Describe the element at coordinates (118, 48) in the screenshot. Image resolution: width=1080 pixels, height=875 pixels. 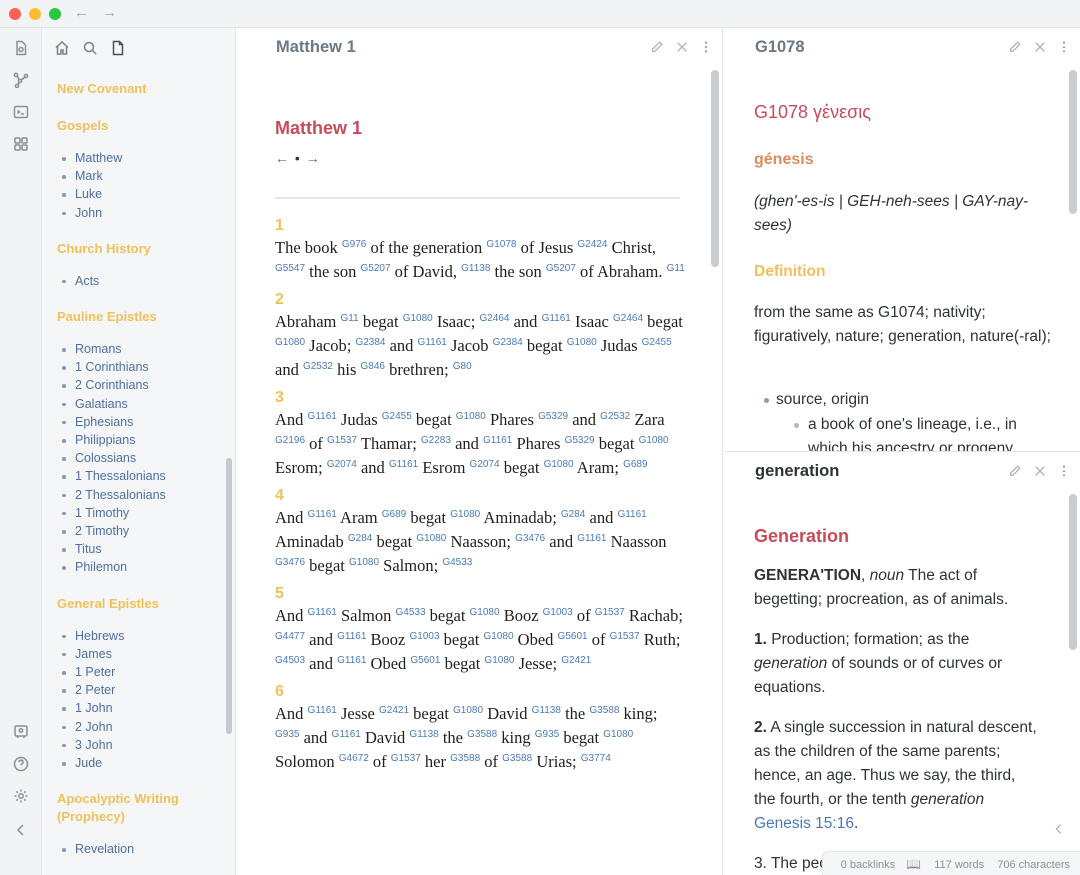
I see `file-icon` at that location.